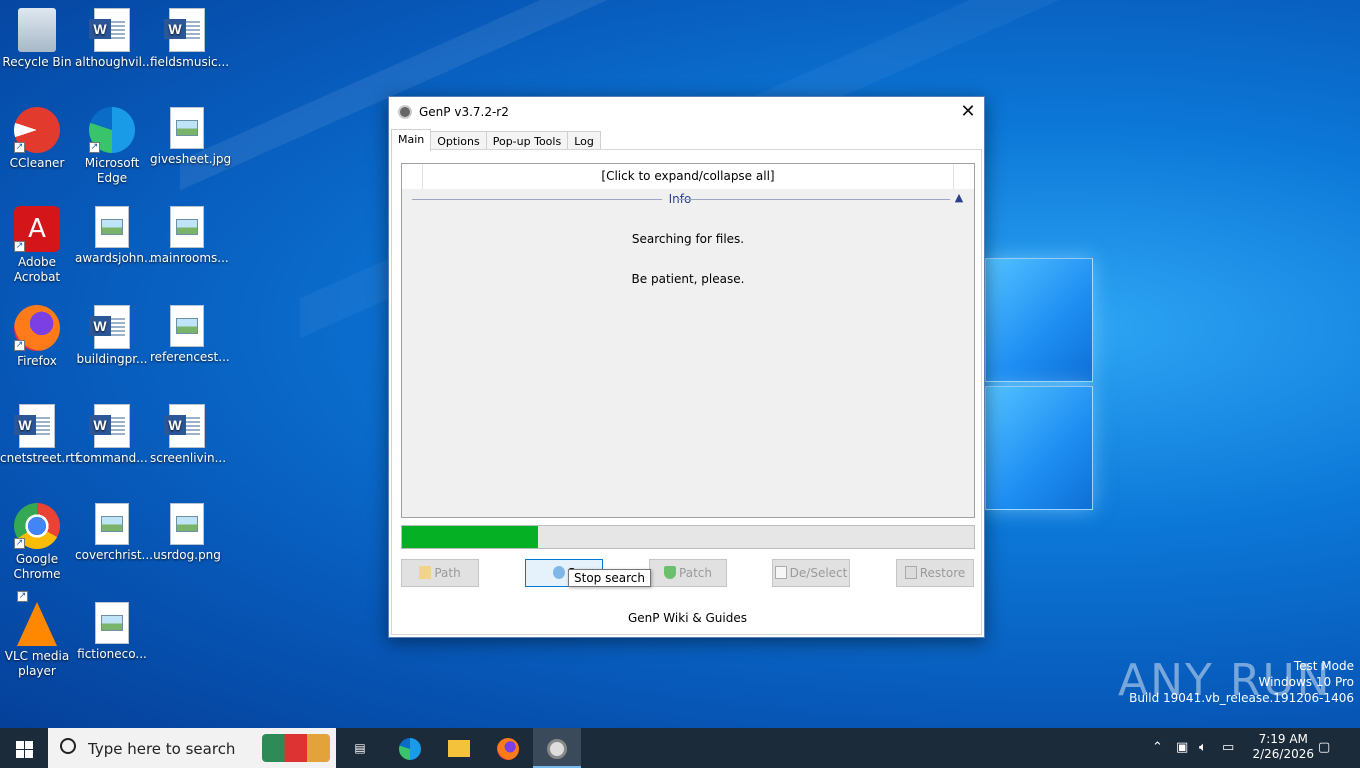 The image size is (1360, 768). I want to click on expand-collapse-label: [Click to expand/collapse all], so click(688, 176).